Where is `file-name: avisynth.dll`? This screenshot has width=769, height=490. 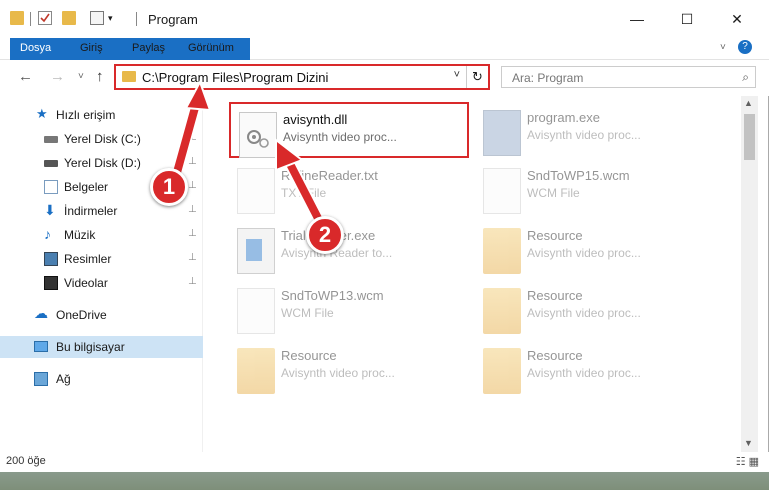
file-name: avisynth.dll is located at coordinates (315, 119).